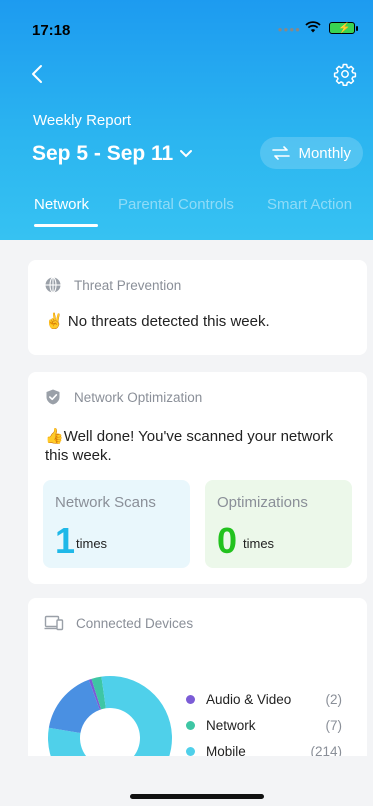 The width and height of the screenshot is (373, 806). What do you see at coordinates (231, 725) in the screenshot?
I see `legend-label: Network` at bounding box center [231, 725].